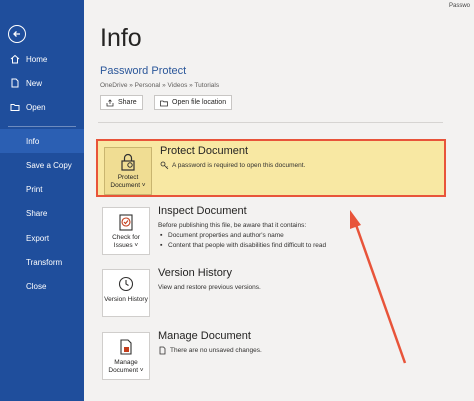 This screenshot has width=474, height=401. I want to click on sidebar-item-print: Print, so click(42, 189).